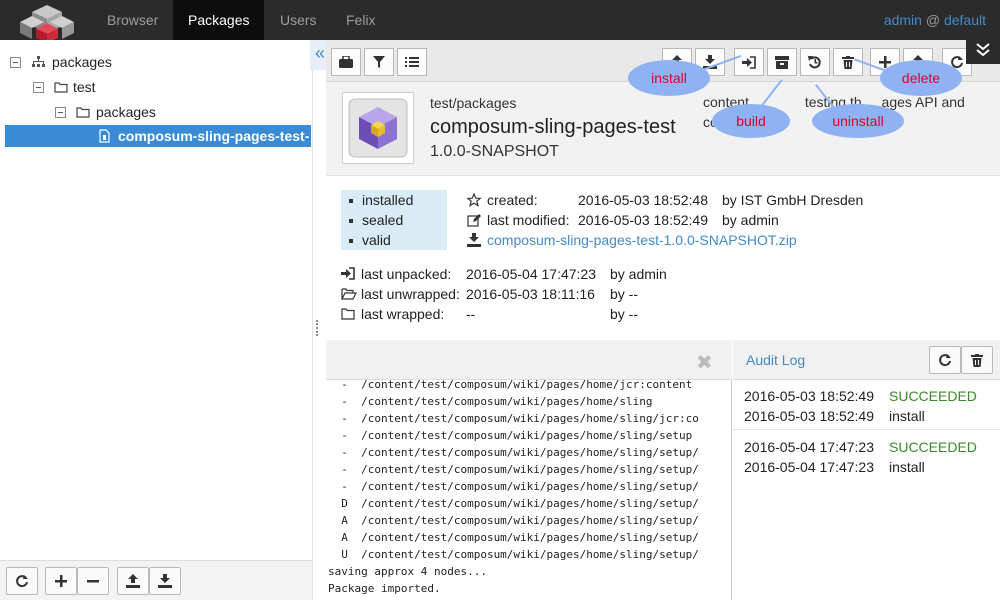 The height and width of the screenshot is (600, 1000). I want to click on build-icon, so click(782, 62).